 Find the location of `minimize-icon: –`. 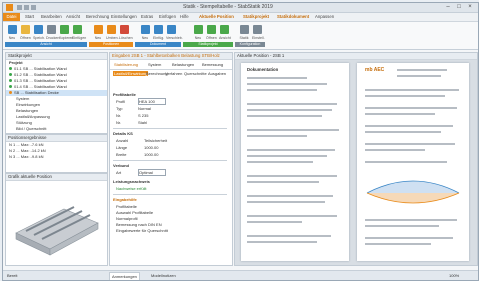

minimize-icon: – is located at coordinates (448, 7).